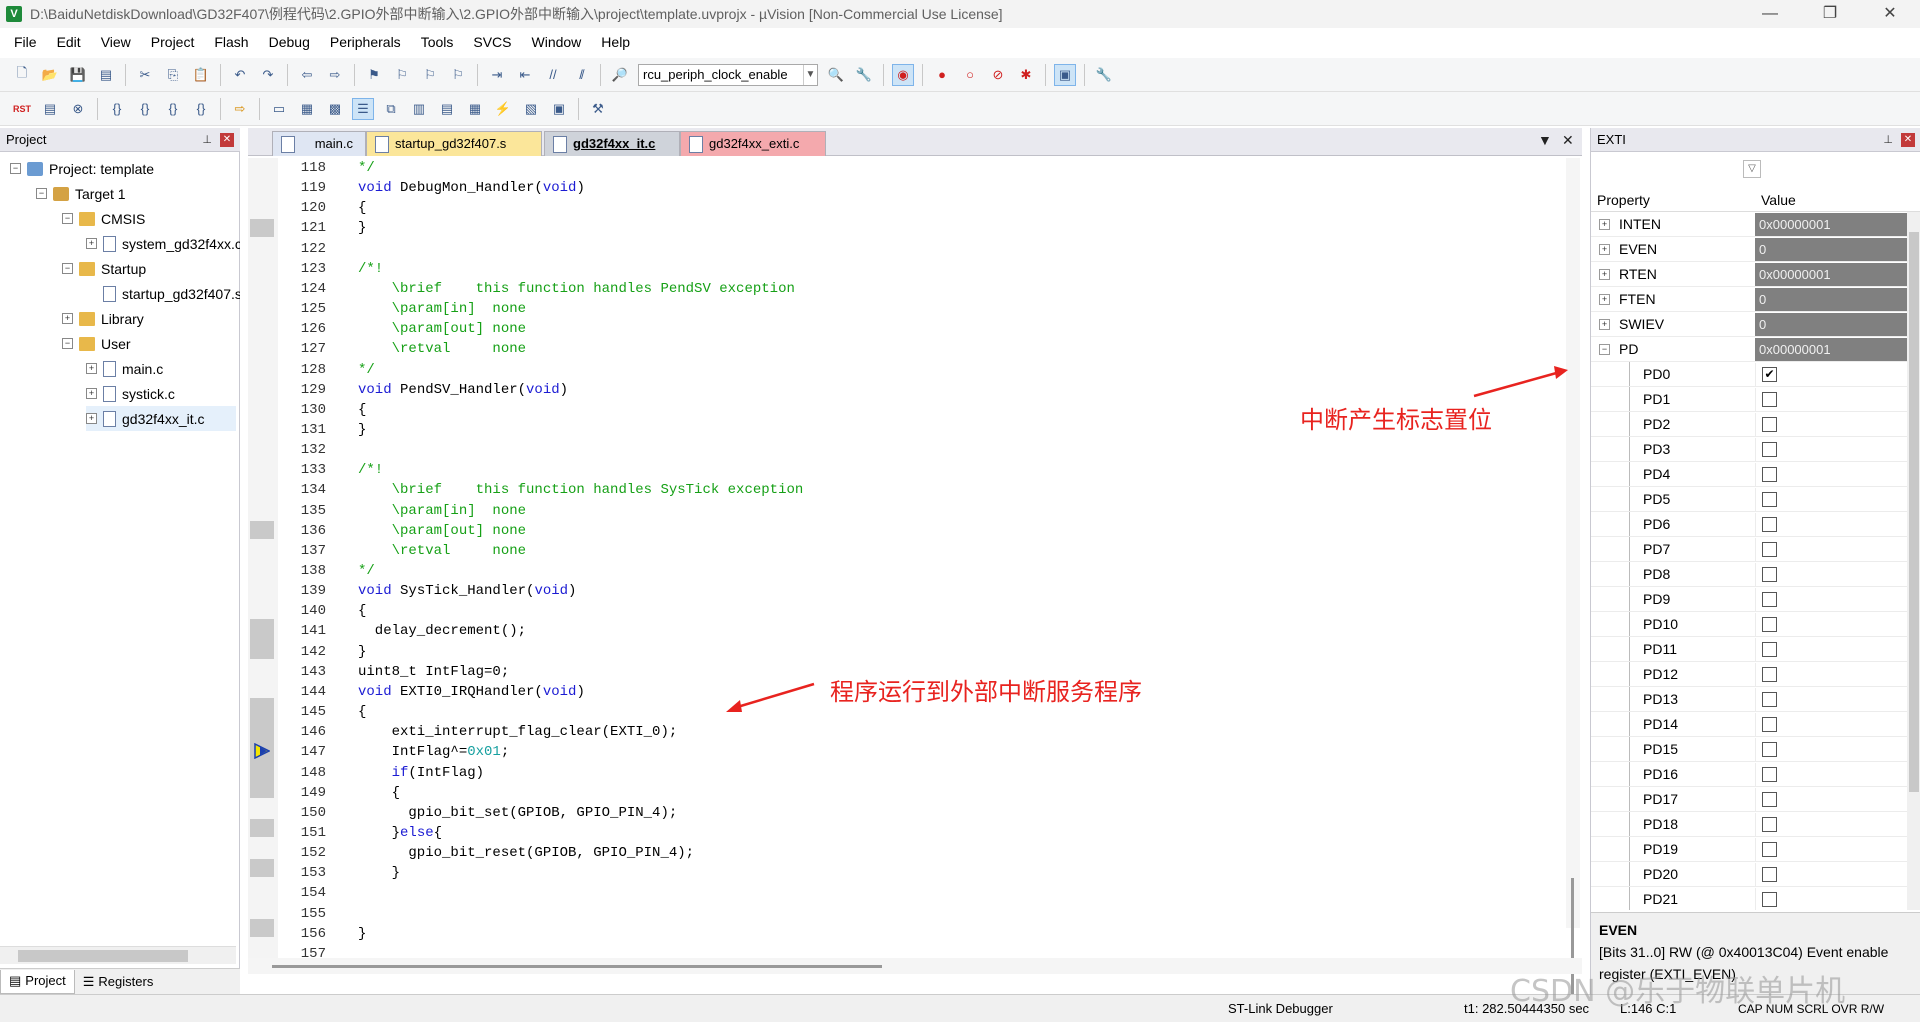  I want to click on menu-svcs: SVCS, so click(492, 42).